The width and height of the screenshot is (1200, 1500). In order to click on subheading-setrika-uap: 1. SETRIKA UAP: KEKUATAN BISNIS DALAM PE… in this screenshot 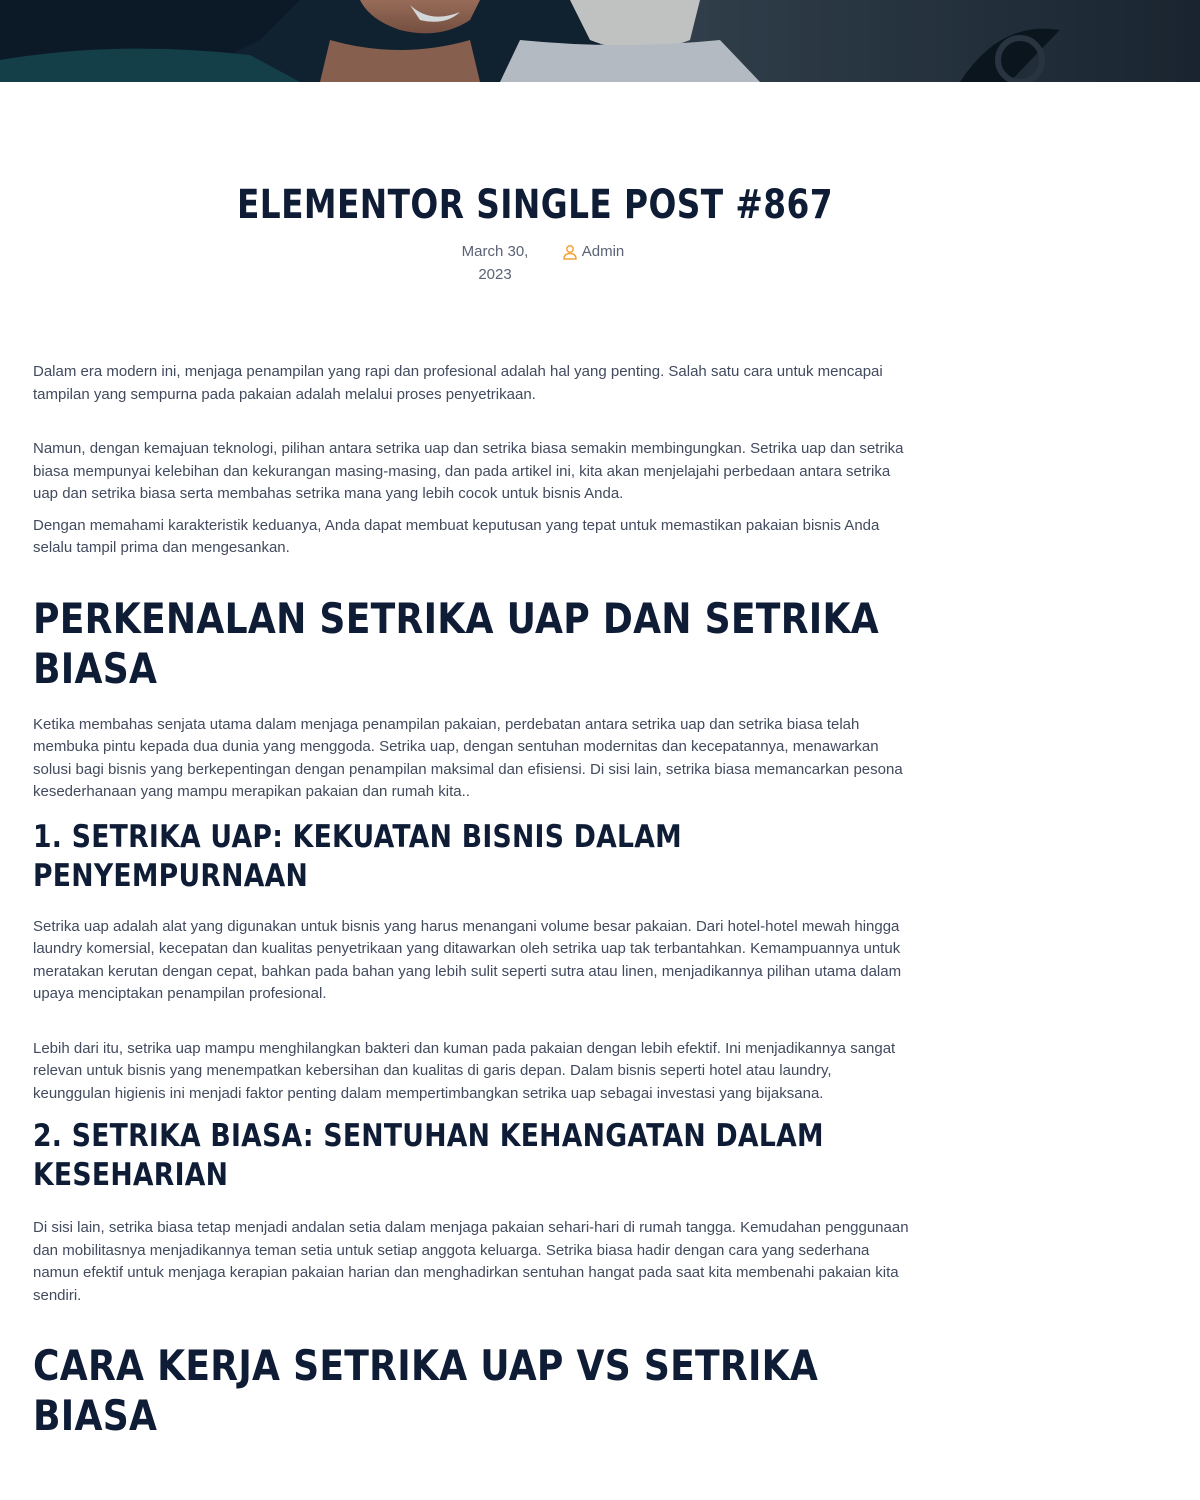, I will do `click(357, 856)`.